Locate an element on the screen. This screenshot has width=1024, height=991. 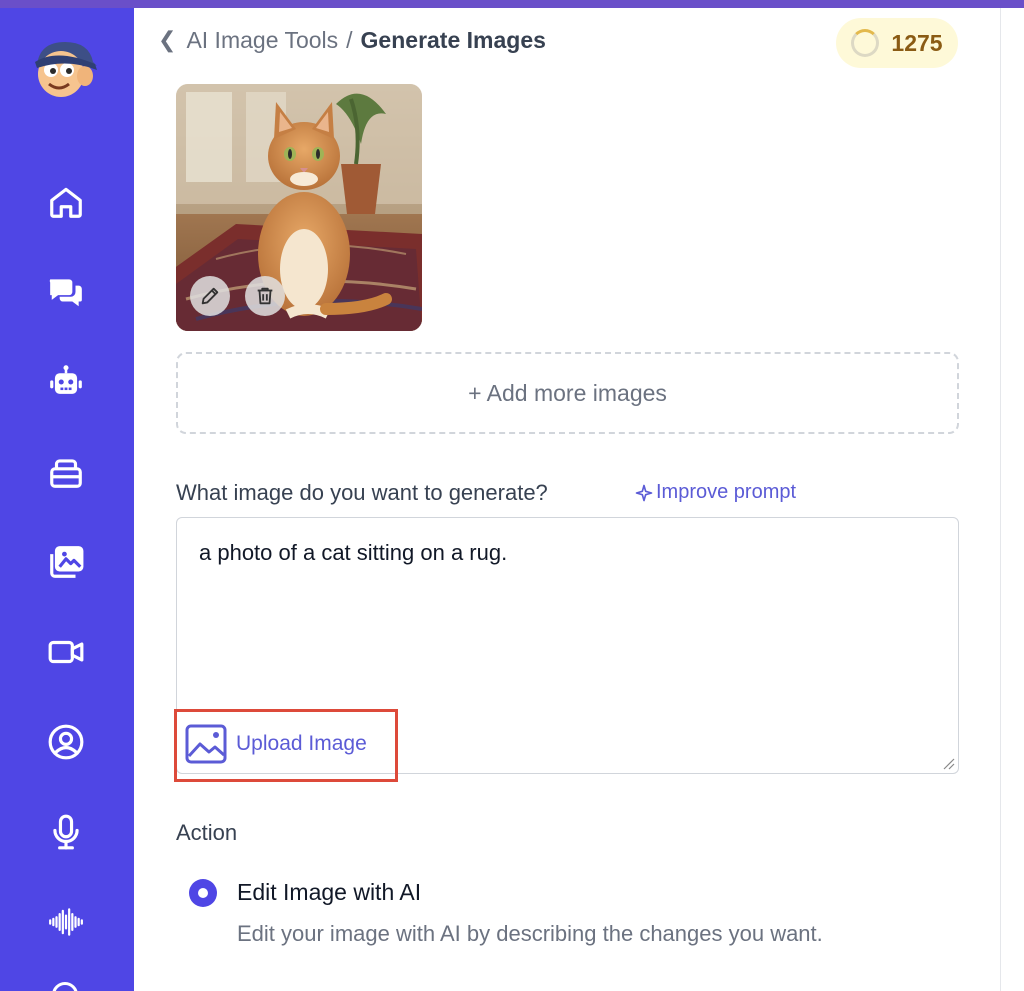
sidebar-item-images is located at coordinates (66, 562).